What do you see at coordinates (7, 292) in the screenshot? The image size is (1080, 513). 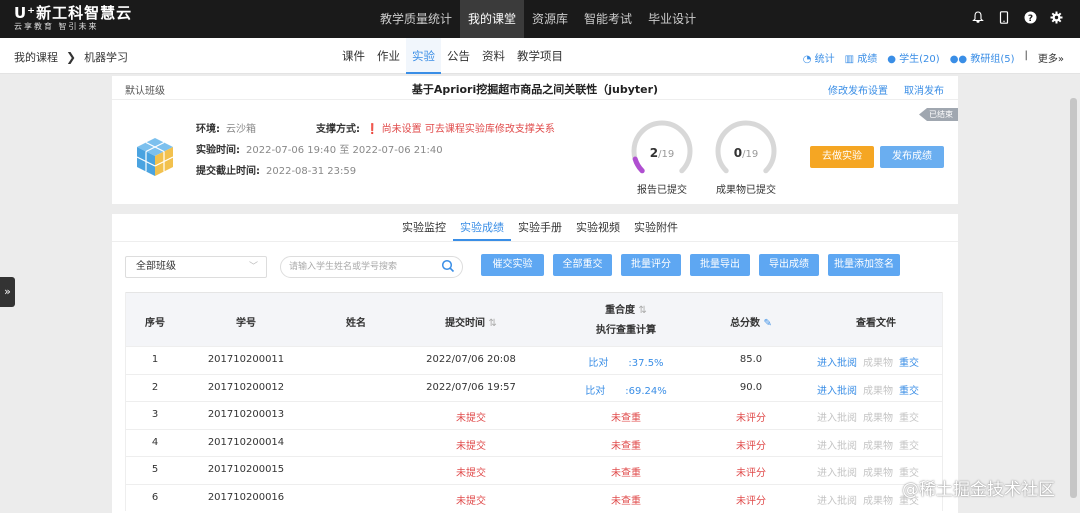 I see `sidebar-expand-handle: »` at bounding box center [7, 292].